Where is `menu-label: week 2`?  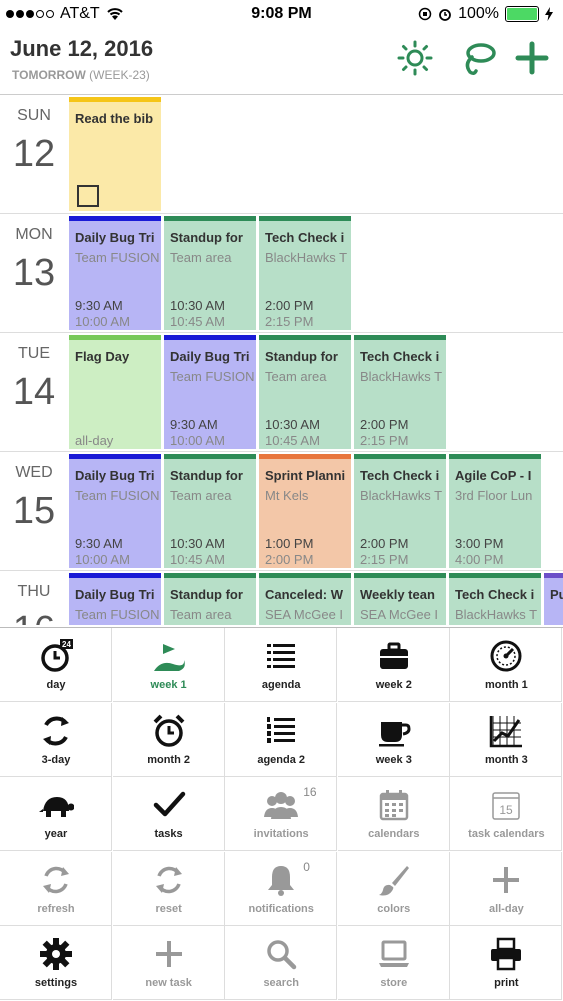
menu-label: week 2 is located at coordinates (393, 685).